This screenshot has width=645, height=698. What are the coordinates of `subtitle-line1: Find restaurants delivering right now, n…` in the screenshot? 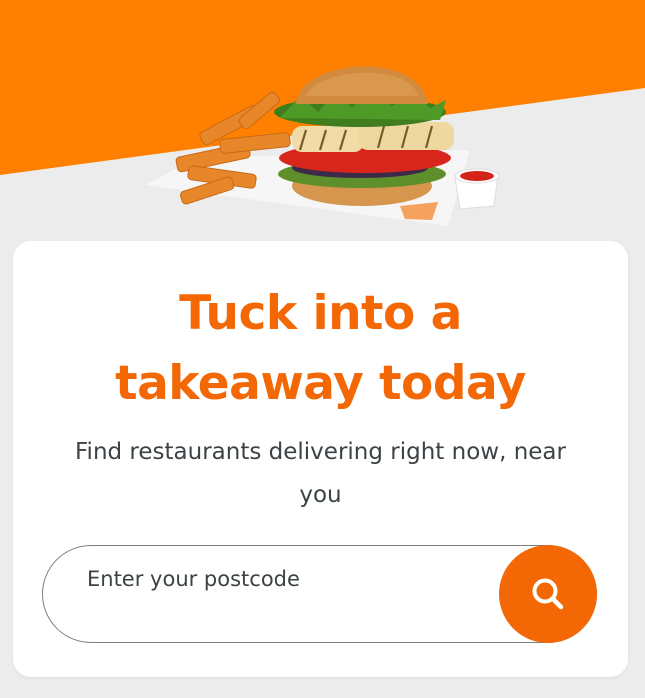 It's located at (320, 452).